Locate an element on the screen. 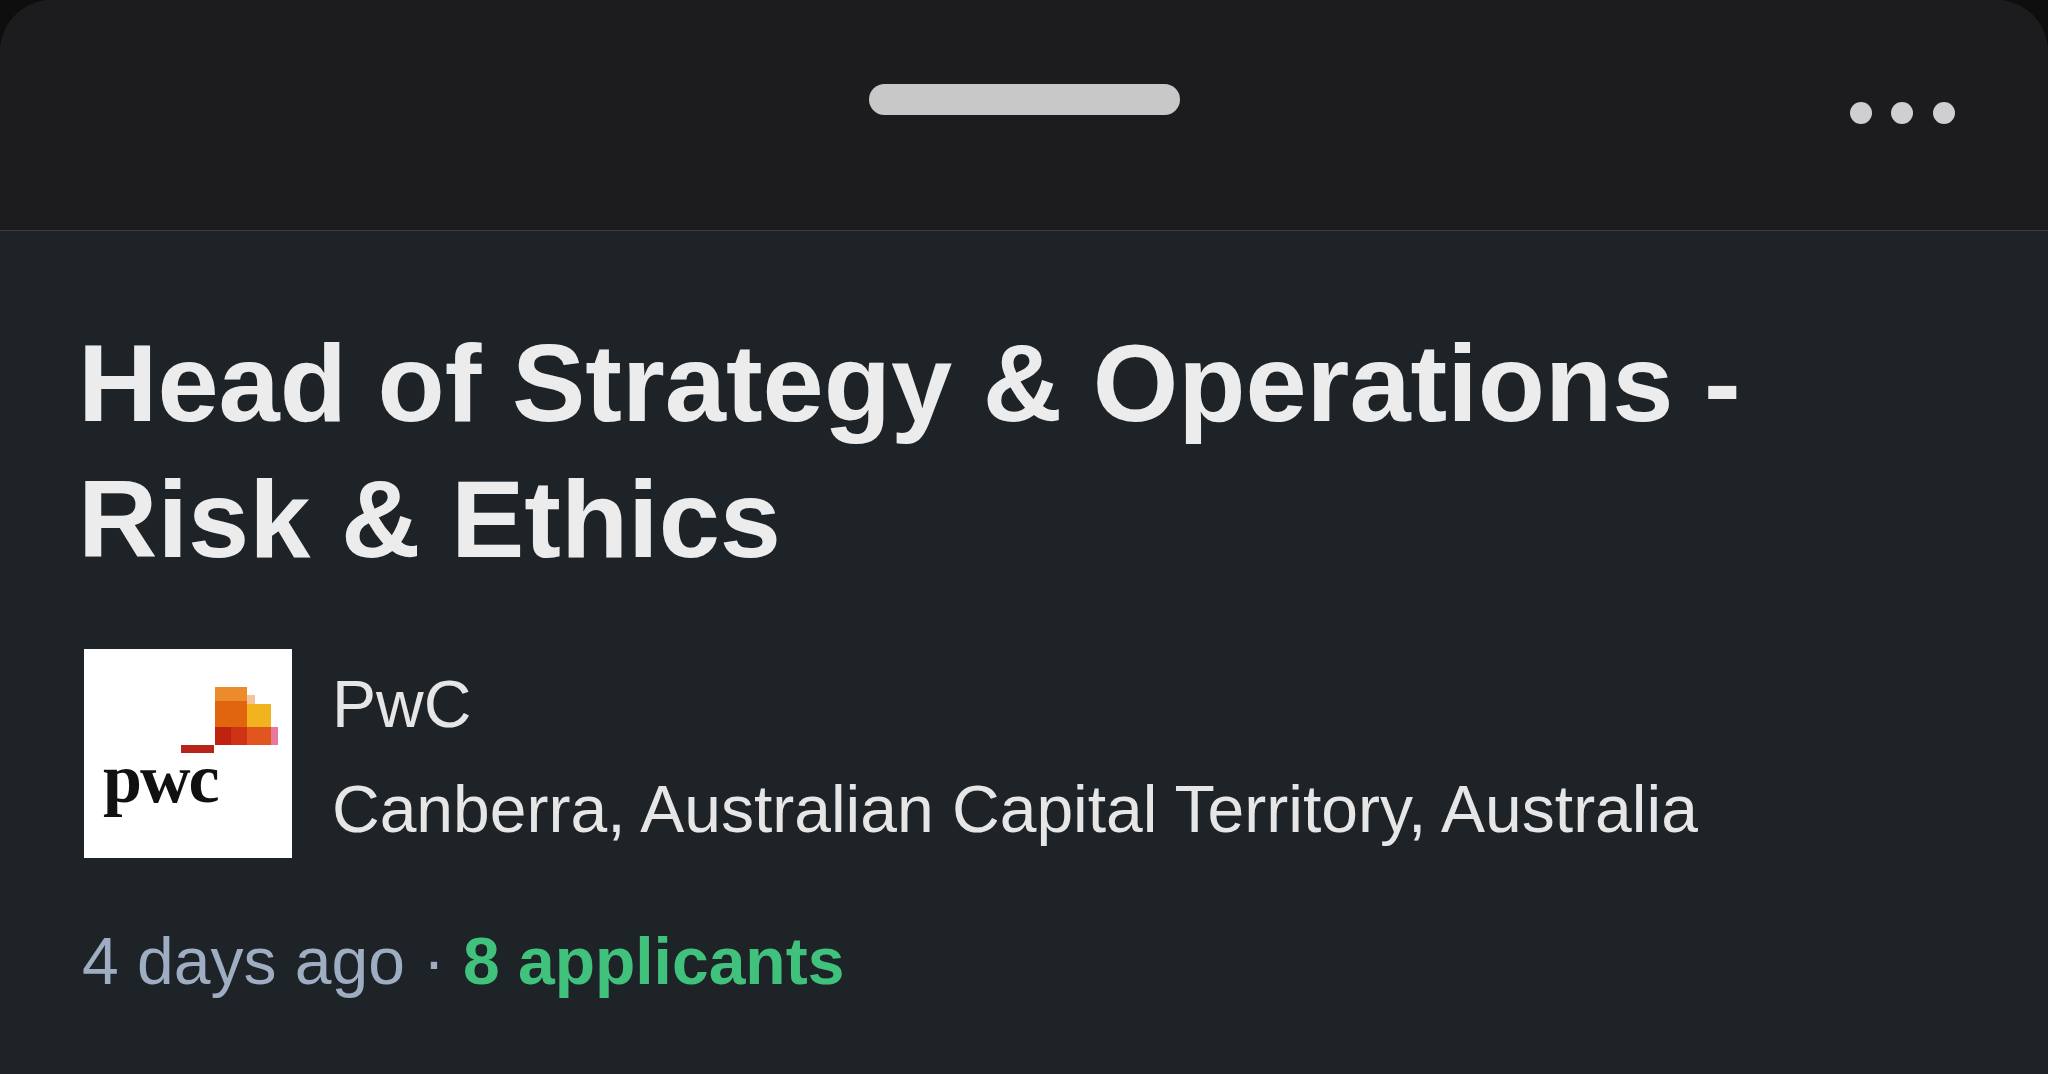  company-name: PwC is located at coordinates (402, 704).